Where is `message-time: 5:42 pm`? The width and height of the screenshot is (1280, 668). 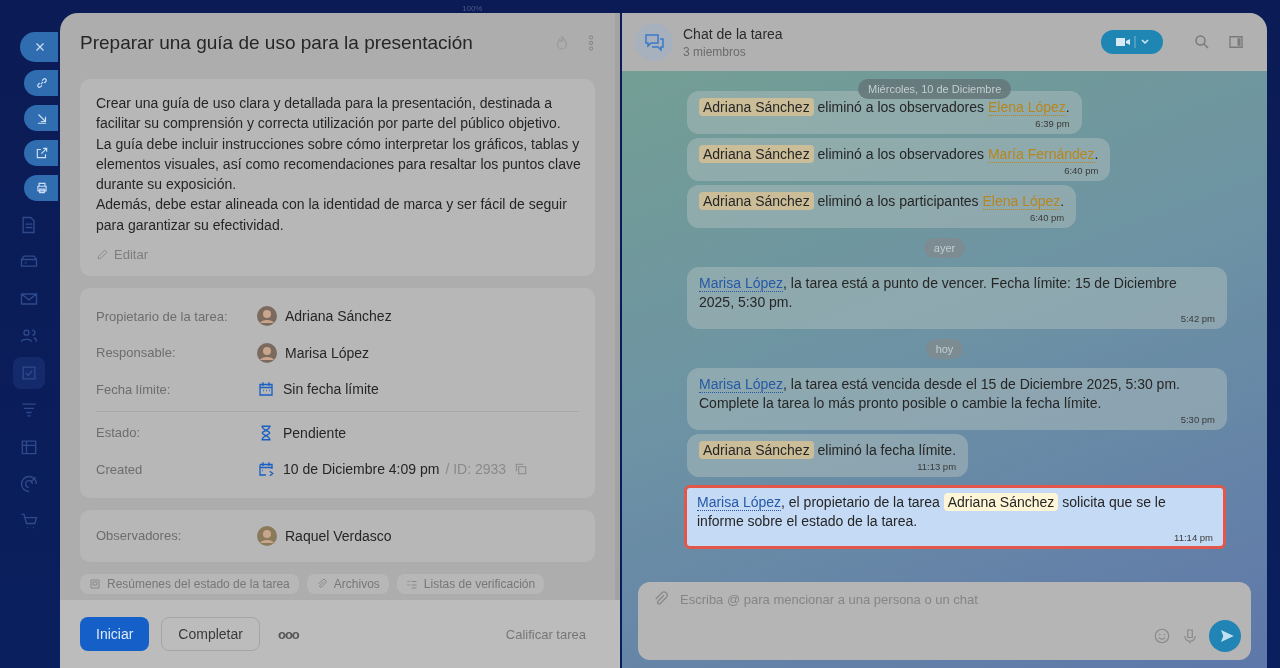 message-time: 5:42 pm is located at coordinates (1197, 318).